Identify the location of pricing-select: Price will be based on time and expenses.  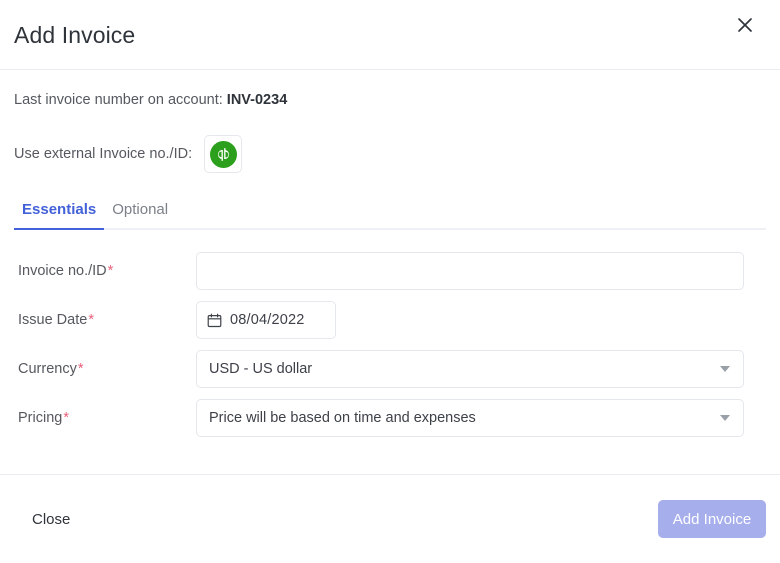
(470, 418).